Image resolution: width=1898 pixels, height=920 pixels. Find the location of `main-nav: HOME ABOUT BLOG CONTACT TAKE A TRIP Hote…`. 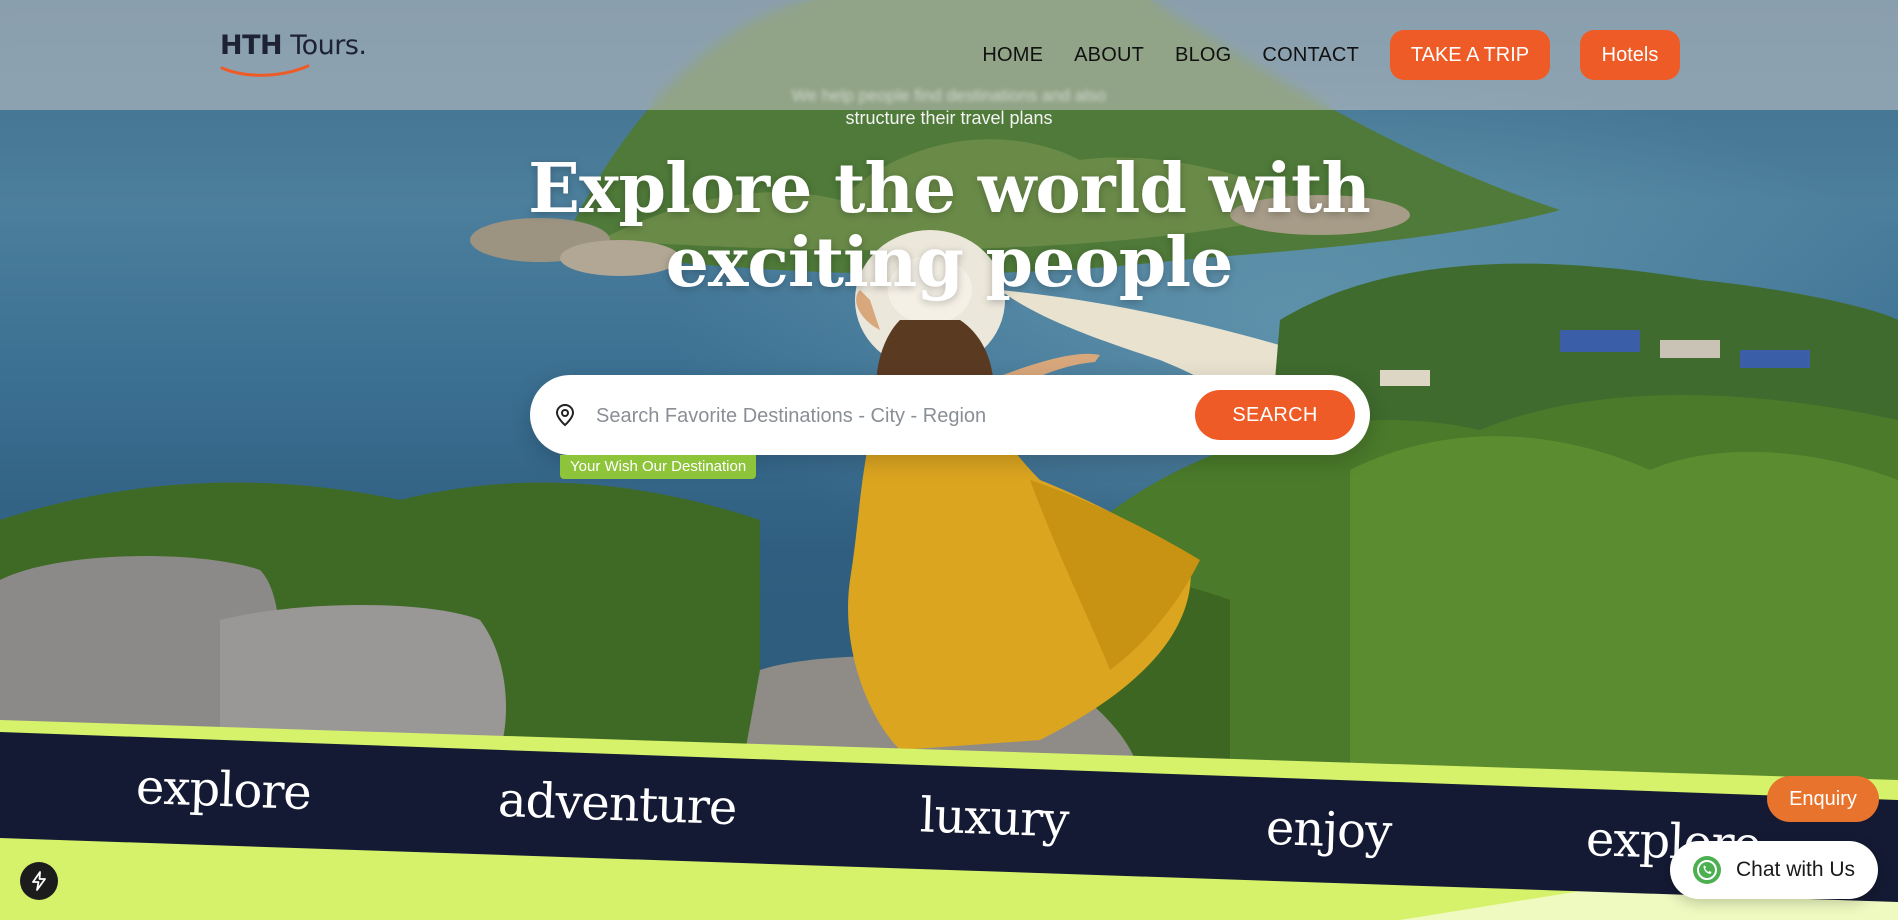

main-nav: HOME ABOUT BLOG CONTACT TAKE A TRIP Hote… is located at coordinates (1331, 55).